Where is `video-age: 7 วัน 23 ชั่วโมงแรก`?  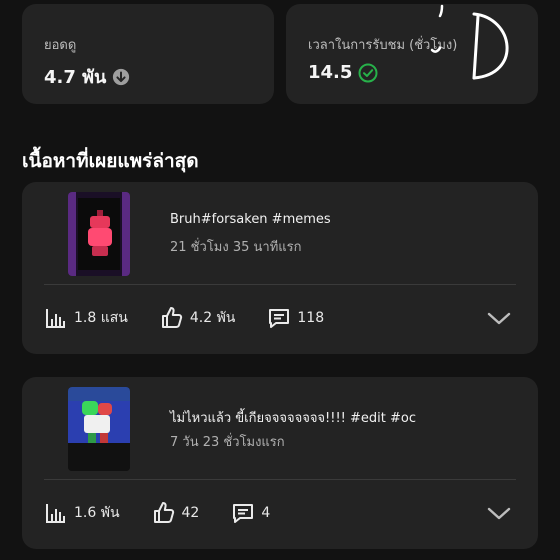
video-age: 7 วัน 23 ชั่วโมงแรก is located at coordinates (227, 442).